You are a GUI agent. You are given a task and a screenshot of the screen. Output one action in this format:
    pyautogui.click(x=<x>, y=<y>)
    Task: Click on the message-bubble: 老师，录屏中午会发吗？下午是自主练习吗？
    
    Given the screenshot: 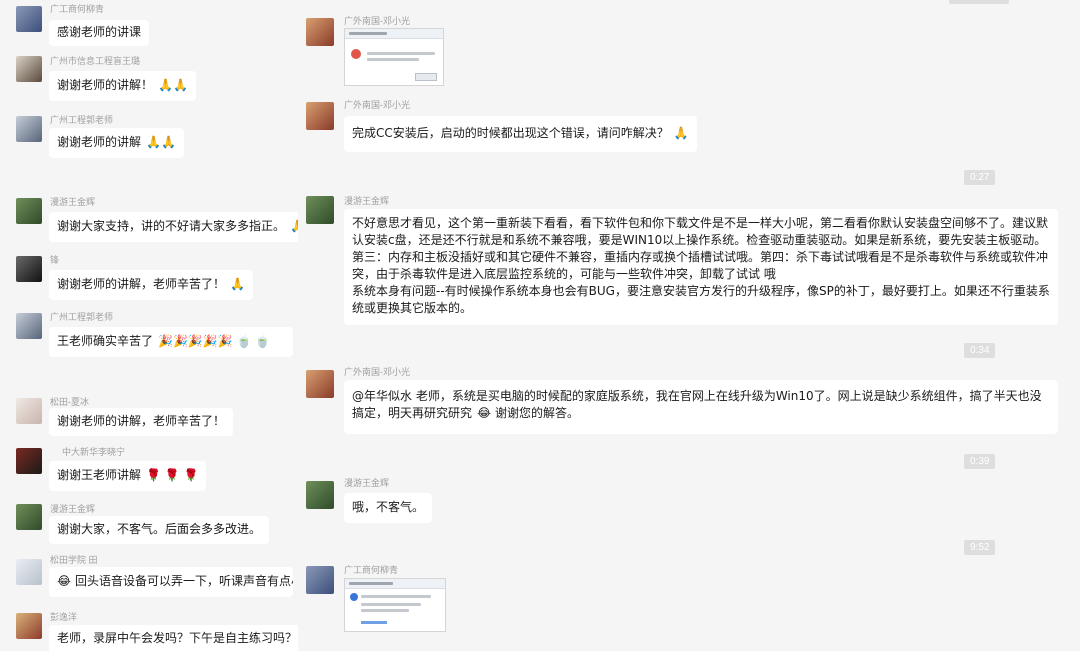 What is the action you would take?
    pyautogui.click(x=173, y=638)
    